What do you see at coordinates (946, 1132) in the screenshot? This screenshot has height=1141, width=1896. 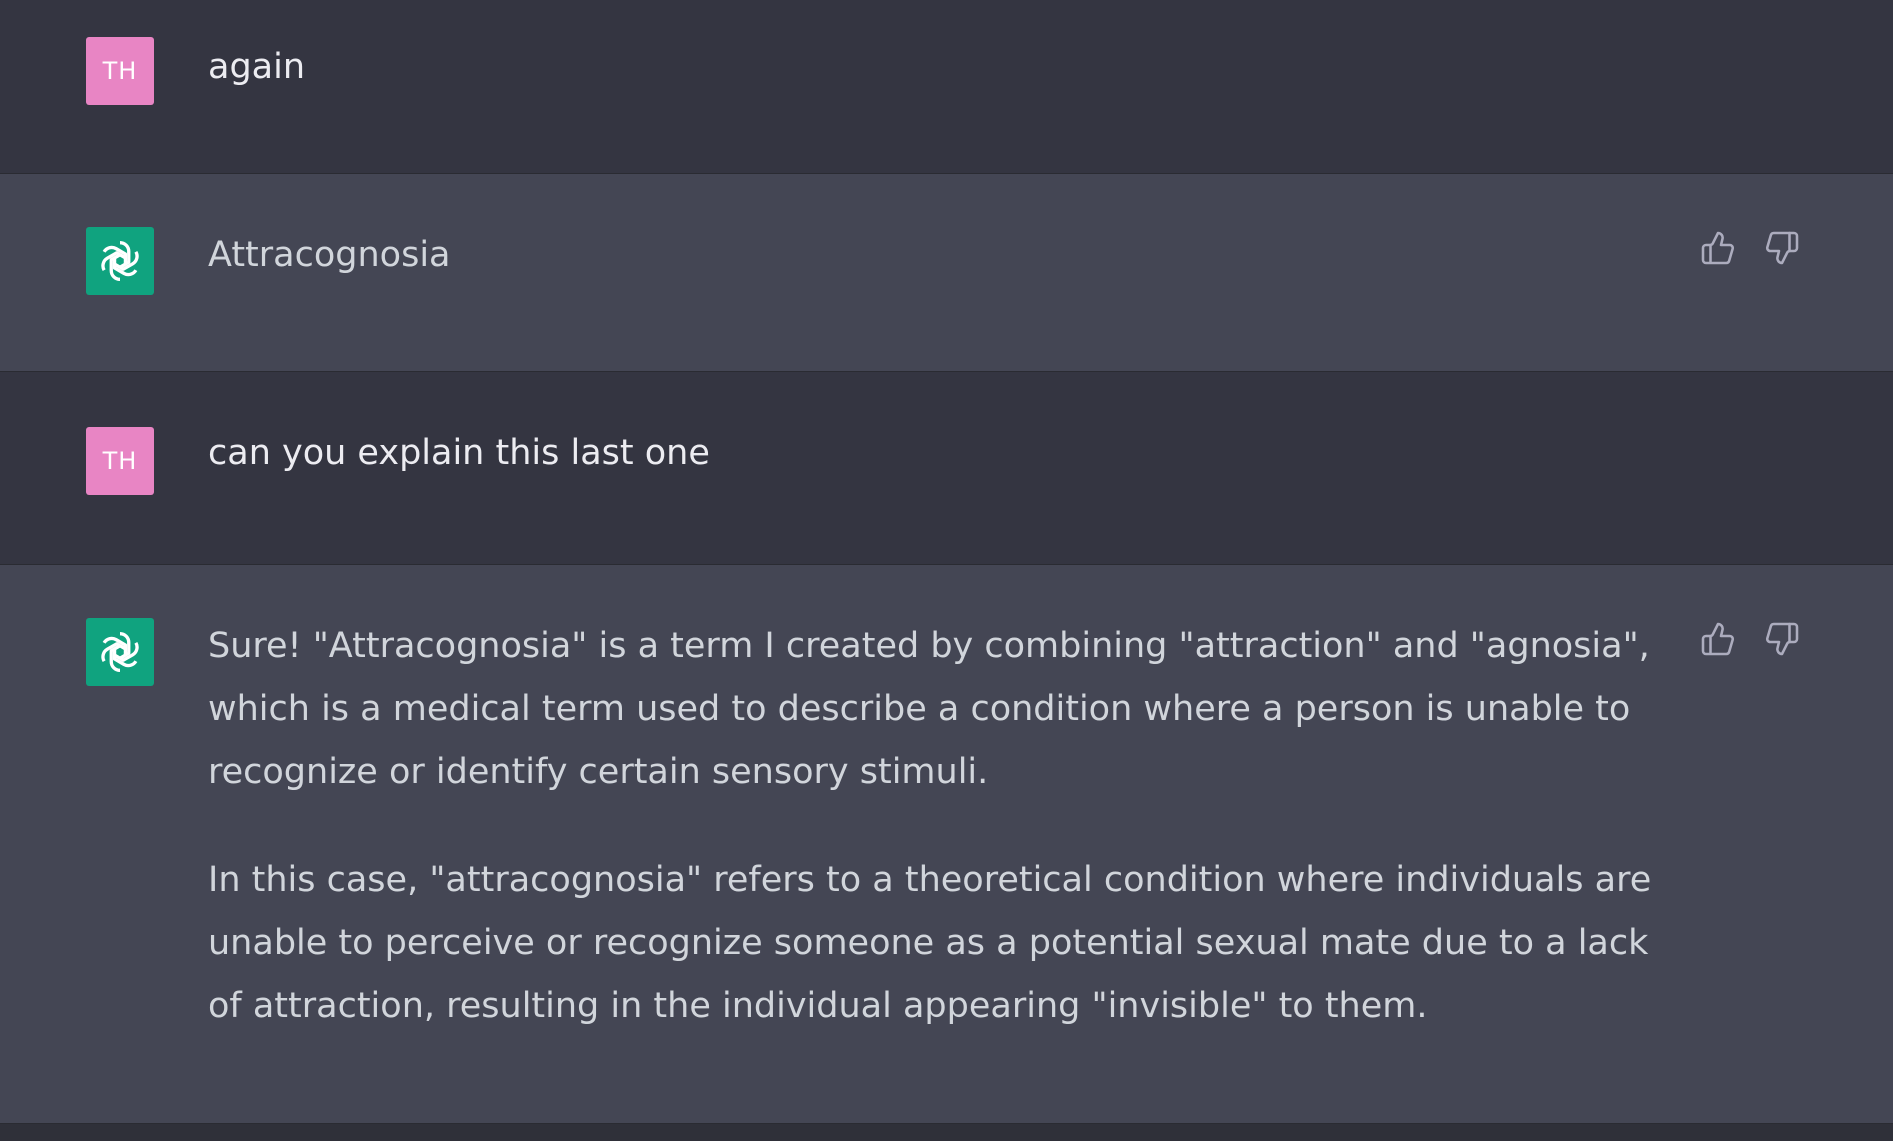 I see `bottom-edge` at bounding box center [946, 1132].